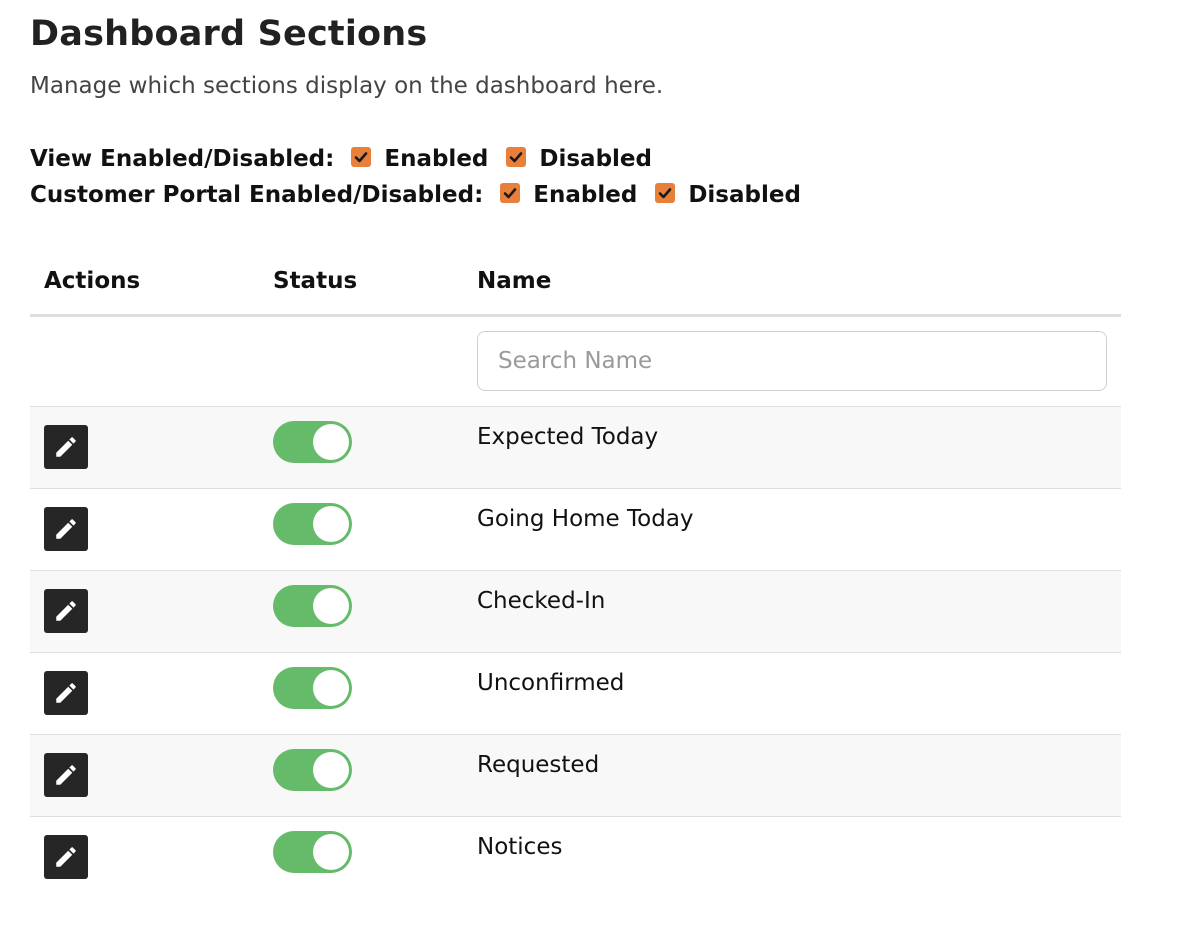 The height and width of the screenshot is (942, 1196). Describe the element at coordinates (229, 34) in the screenshot. I see `page-title: Dashboard Sections` at that location.